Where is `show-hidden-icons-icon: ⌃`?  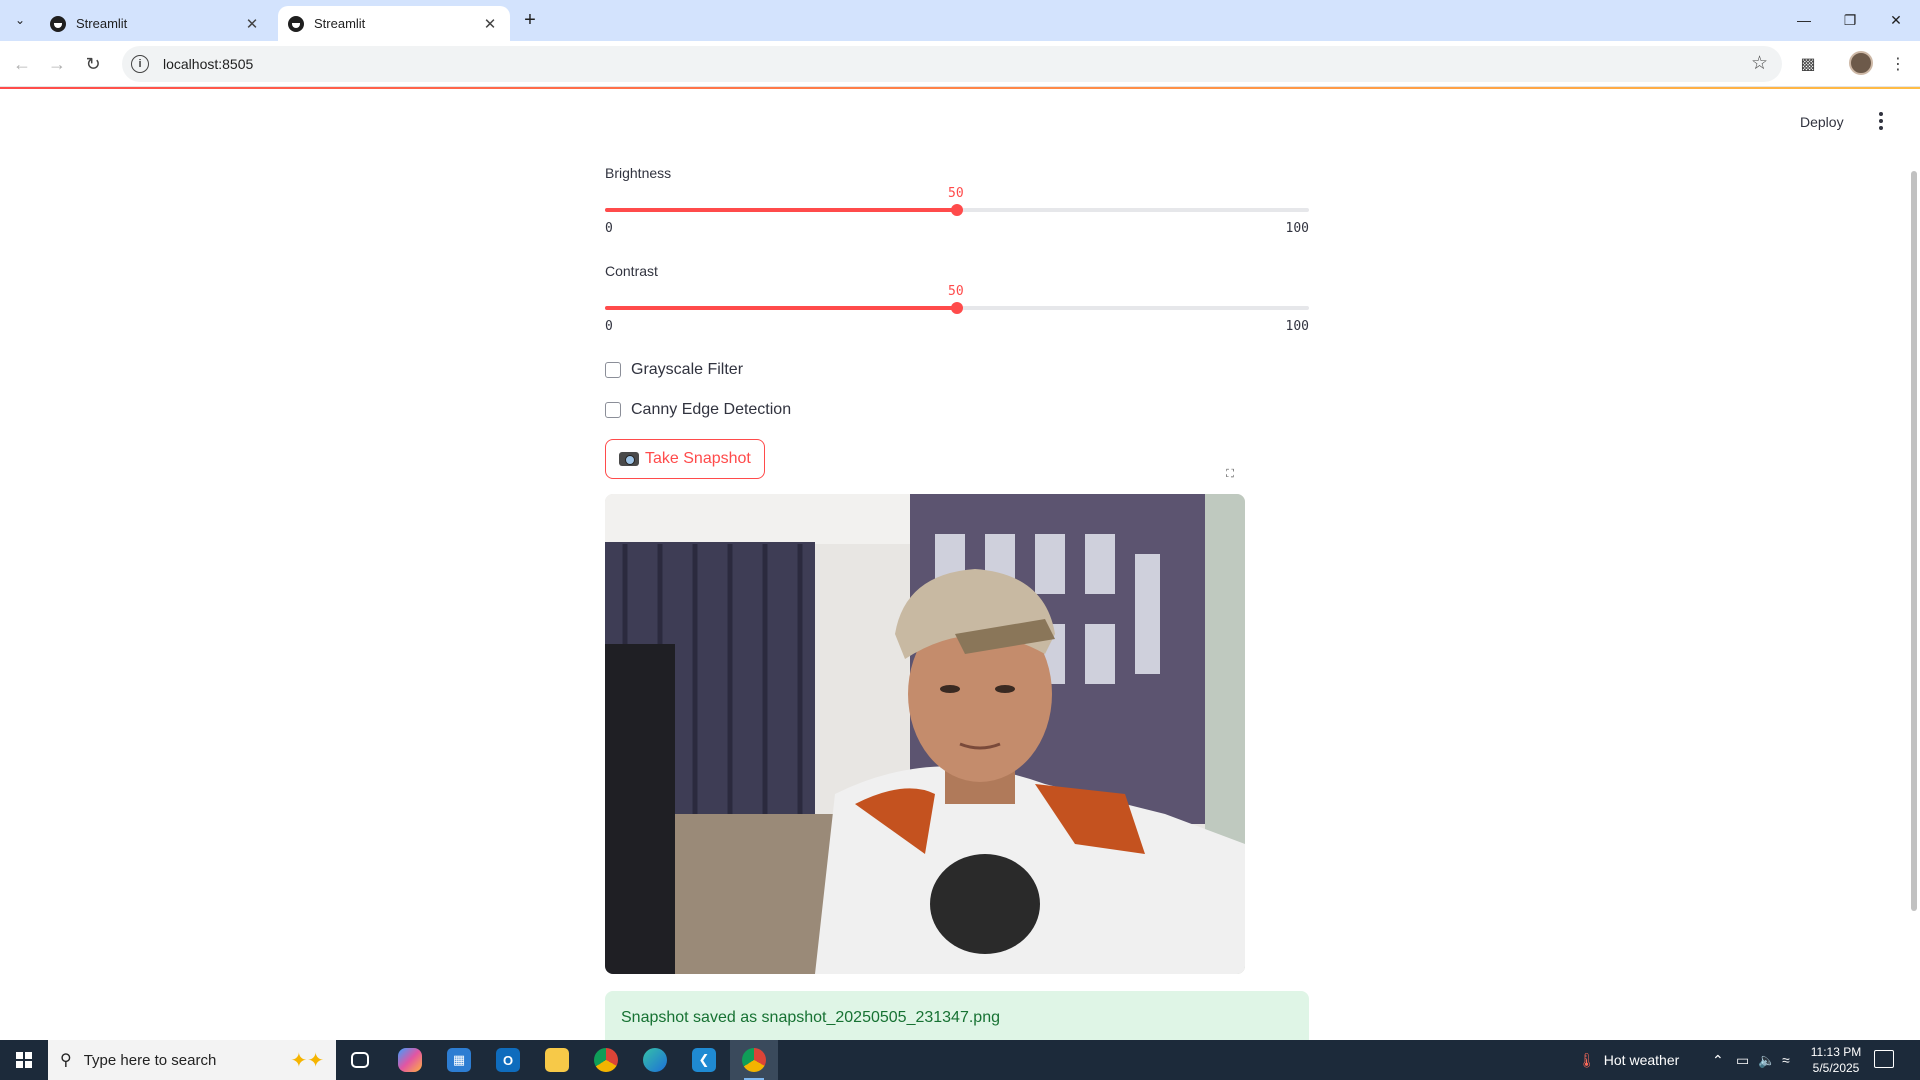 show-hidden-icons-icon: ⌃ is located at coordinates (1718, 1060).